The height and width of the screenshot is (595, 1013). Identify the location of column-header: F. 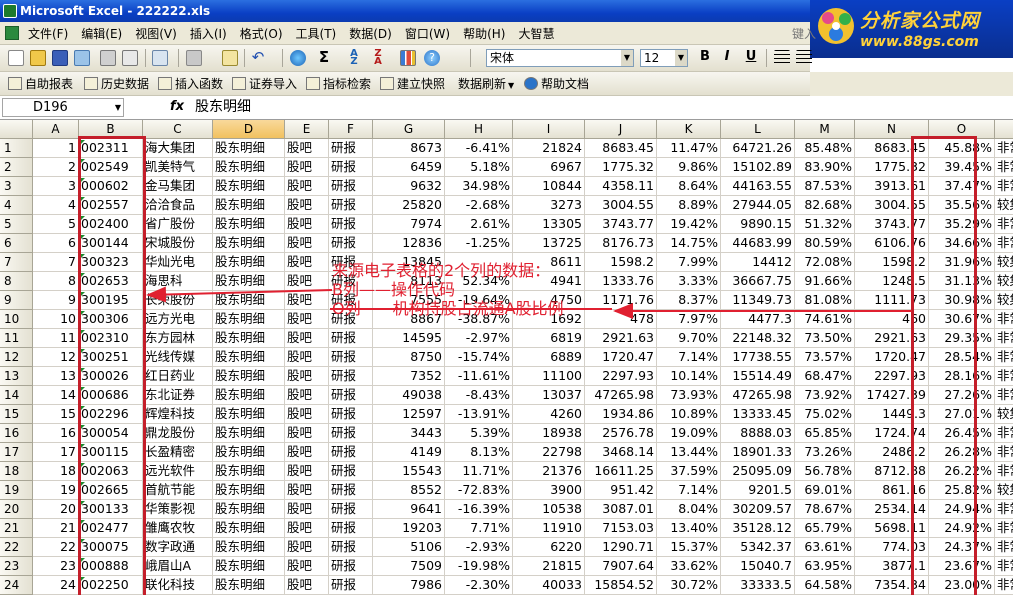
(351, 129).